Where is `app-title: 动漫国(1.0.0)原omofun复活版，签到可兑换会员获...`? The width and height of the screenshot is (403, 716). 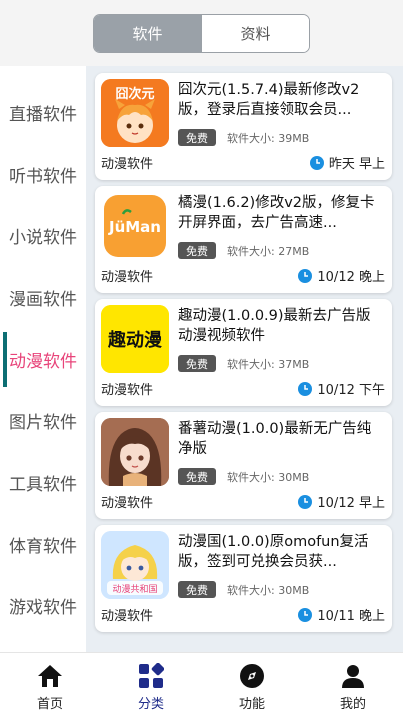
app-title: 动漫国(1.0.0)原omofun复活版，签到可兑换会员获... is located at coordinates (273, 552).